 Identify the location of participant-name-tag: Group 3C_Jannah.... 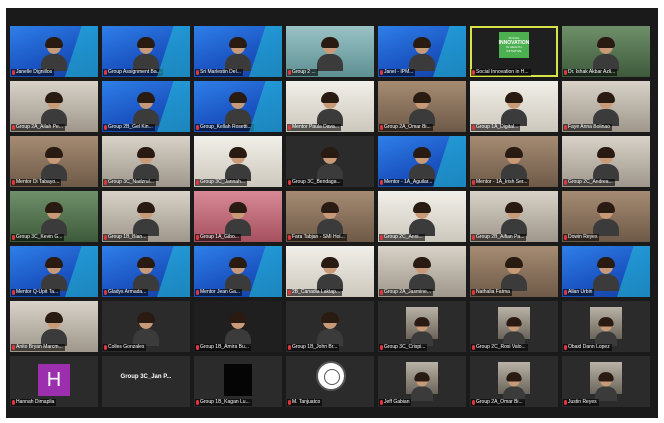
(221, 182).